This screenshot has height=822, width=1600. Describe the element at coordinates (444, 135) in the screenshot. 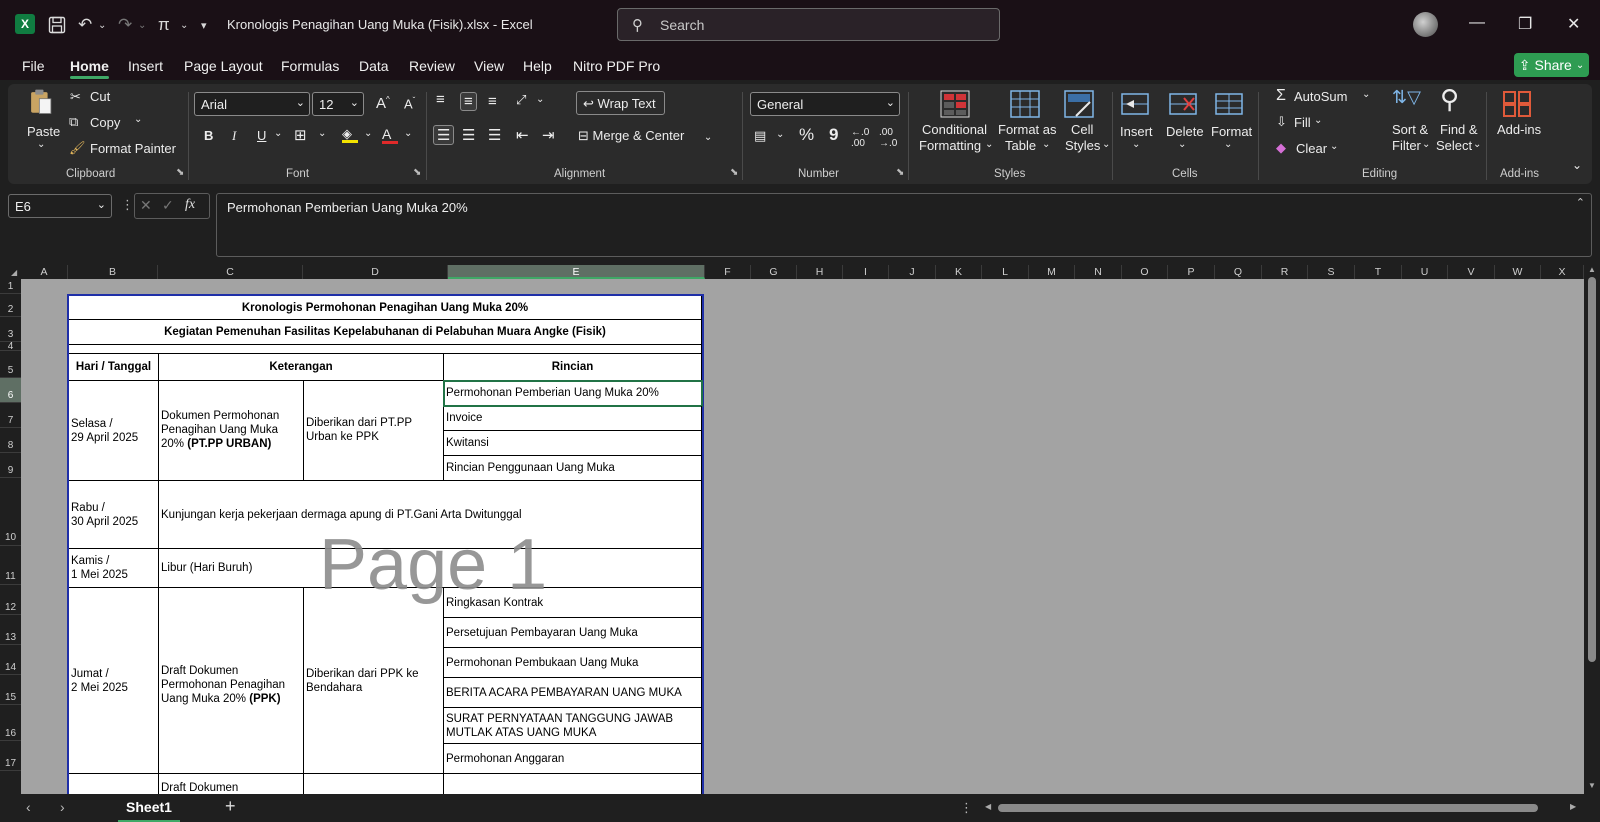

I see `align-left-icon: ☰` at that location.